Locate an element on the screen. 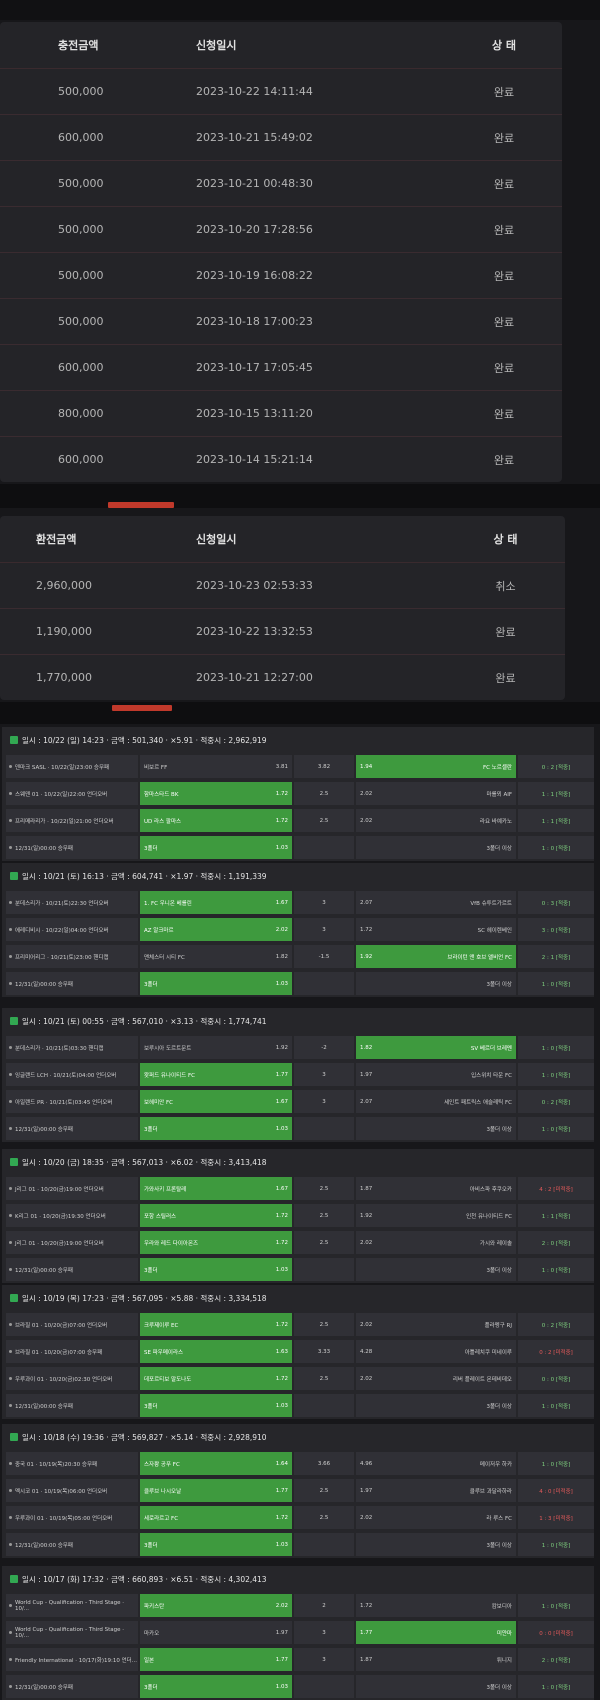  away-pick-cell: 2.07 세인트 패트릭스 애슬레틱 FC is located at coordinates (436, 1101).